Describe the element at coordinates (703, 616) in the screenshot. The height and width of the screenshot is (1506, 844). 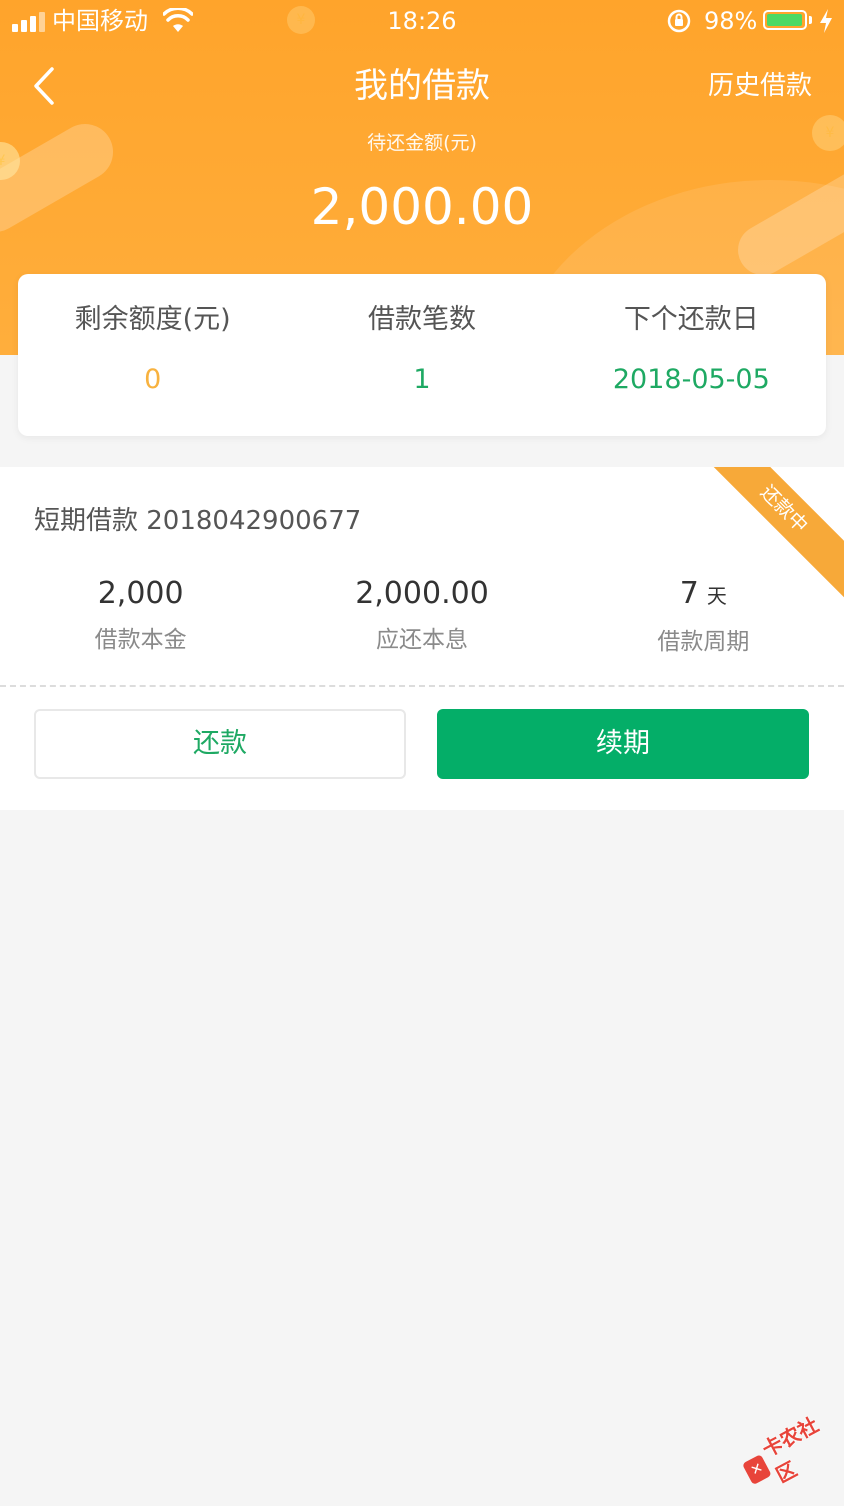
I see `loan-stat-term: 7天 借款周期` at that location.